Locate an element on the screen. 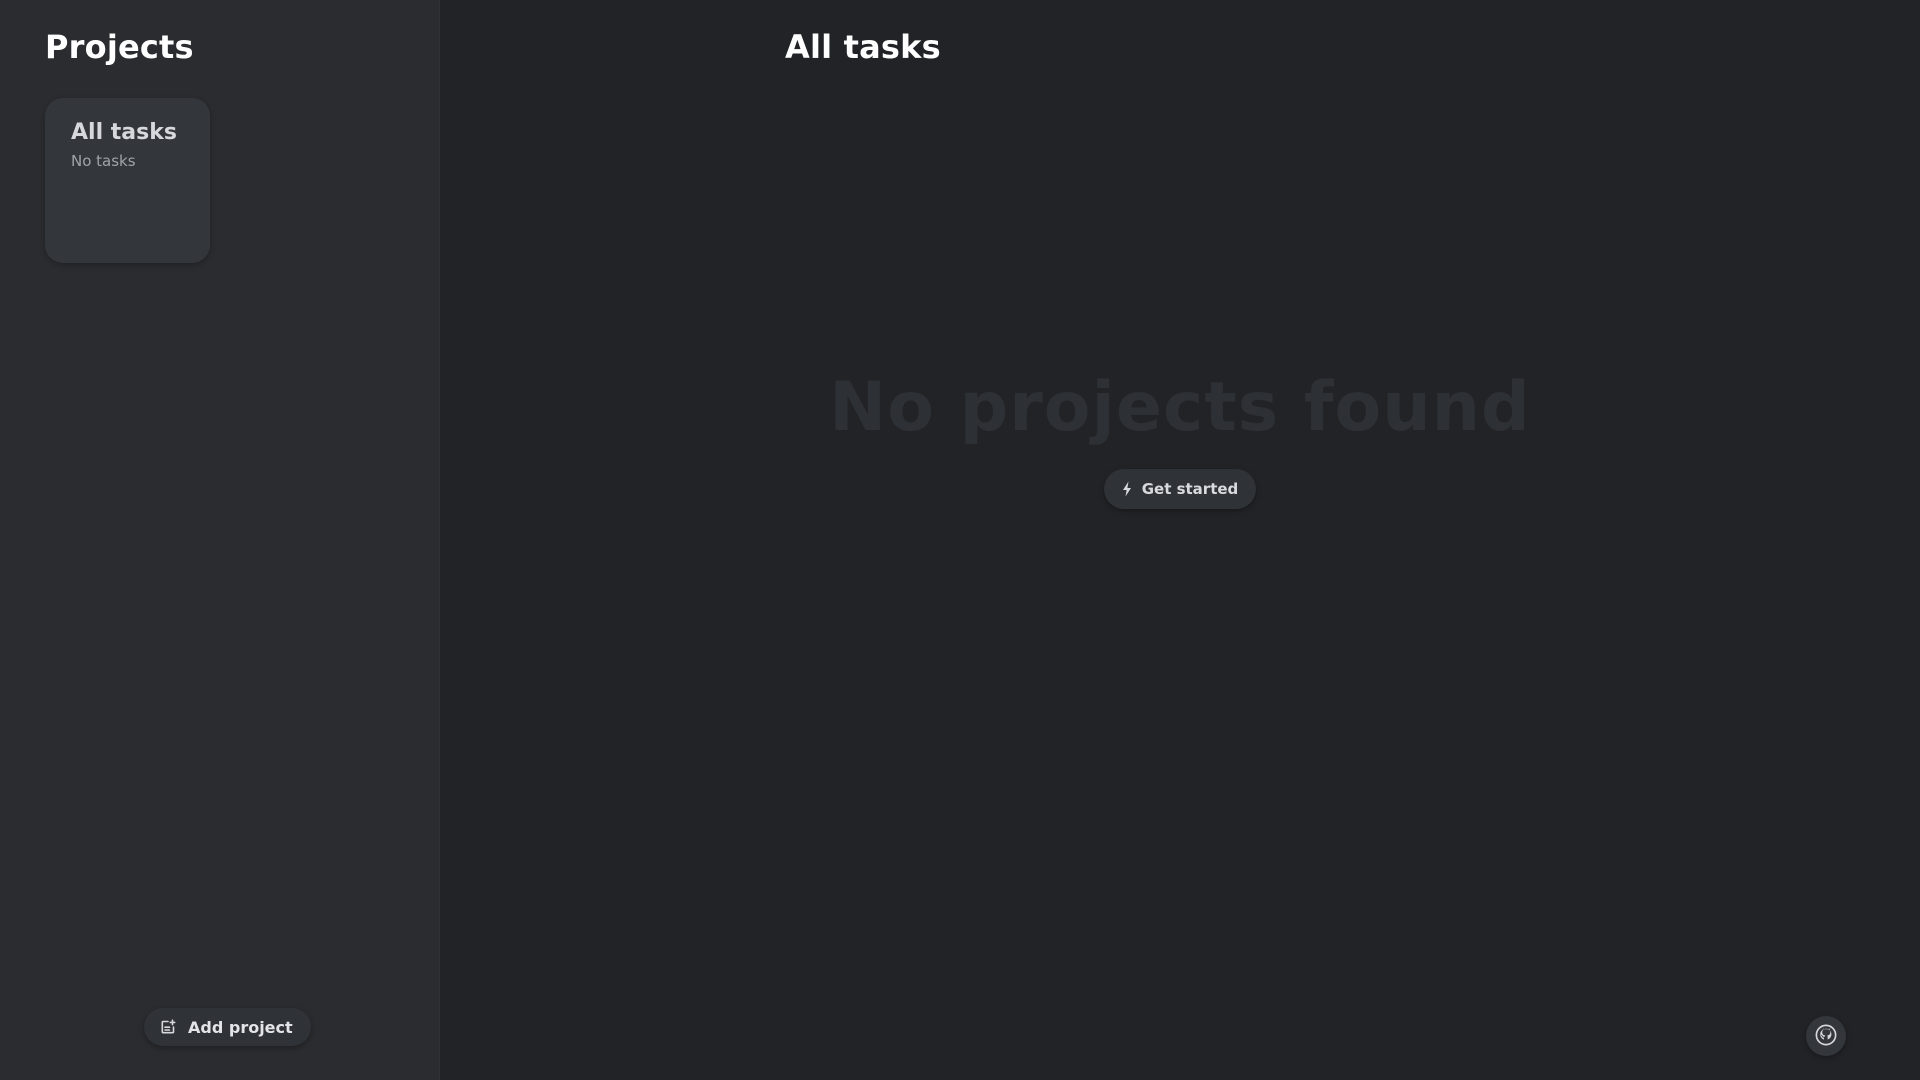 Image resolution: width=1920 pixels, height=1080 pixels. project-card-title: All tasks is located at coordinates (124, 132).